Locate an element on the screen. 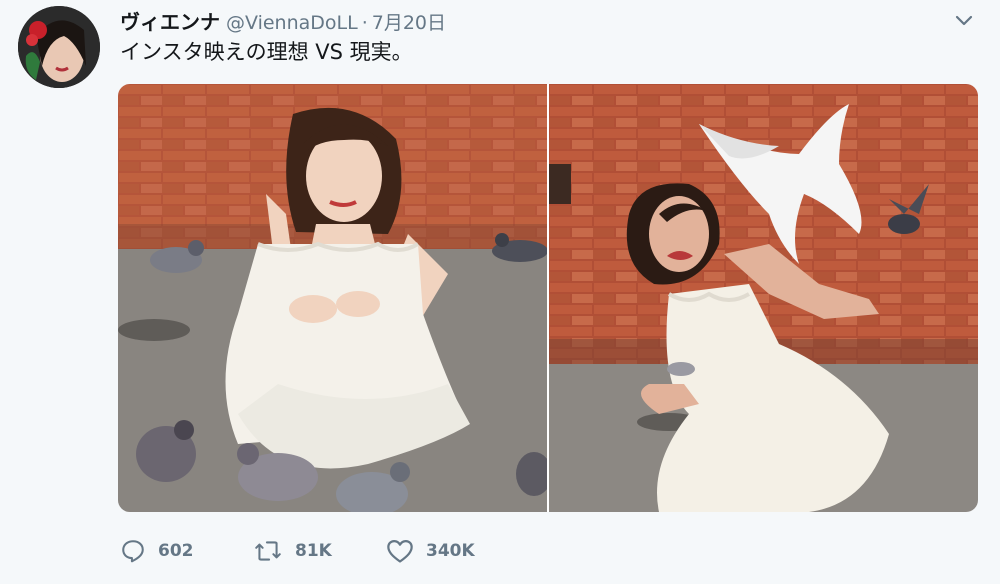 The width and height of the screenshot is (1000, 584). reply-count: 602 is located at coordinates (176, 551).